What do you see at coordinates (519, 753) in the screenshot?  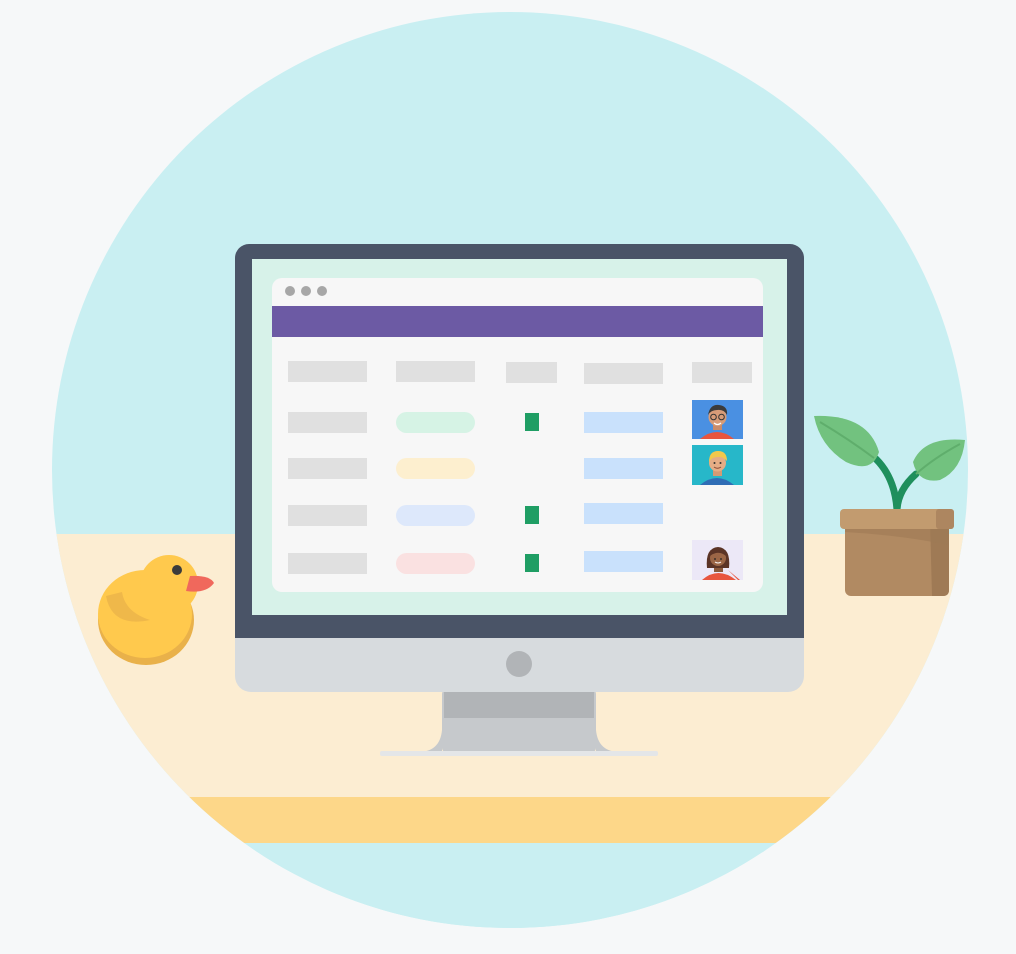 I see `monitor-base-shadow` at bounding box center [519, 753].